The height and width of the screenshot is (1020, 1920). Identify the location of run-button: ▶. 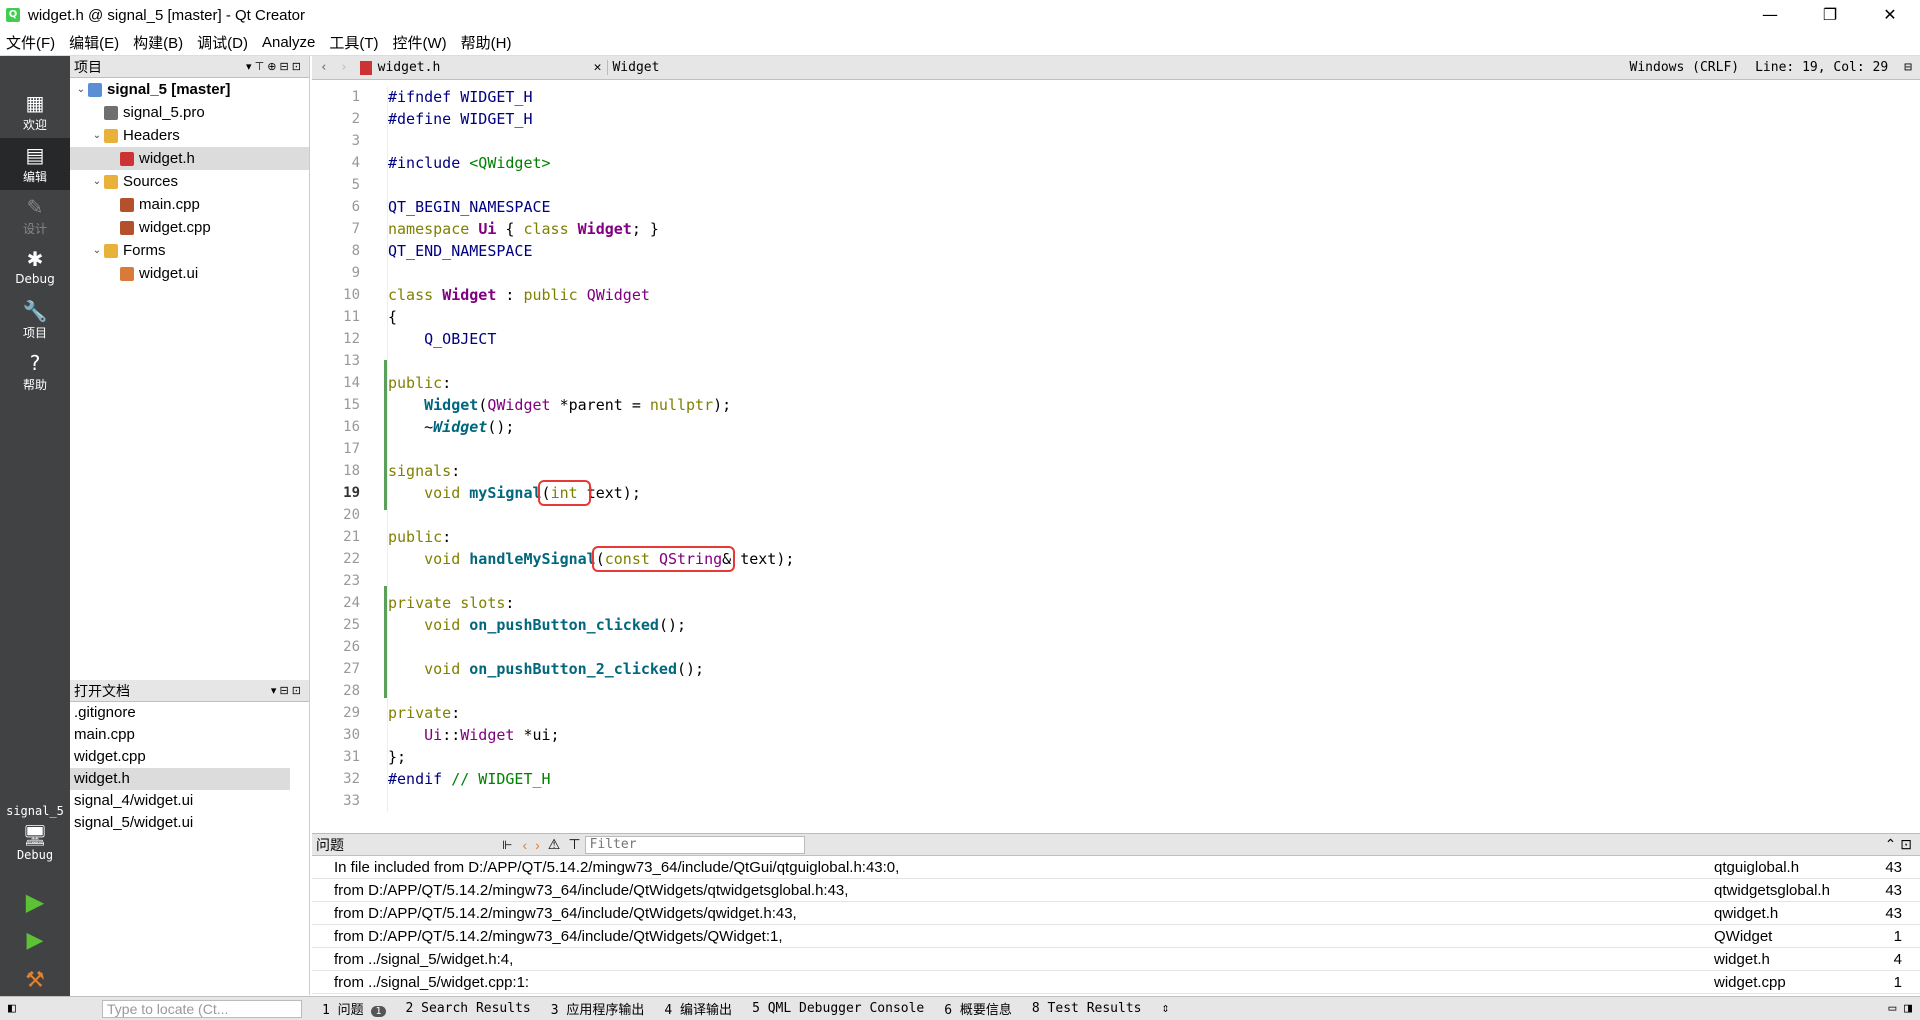
(35, 906).